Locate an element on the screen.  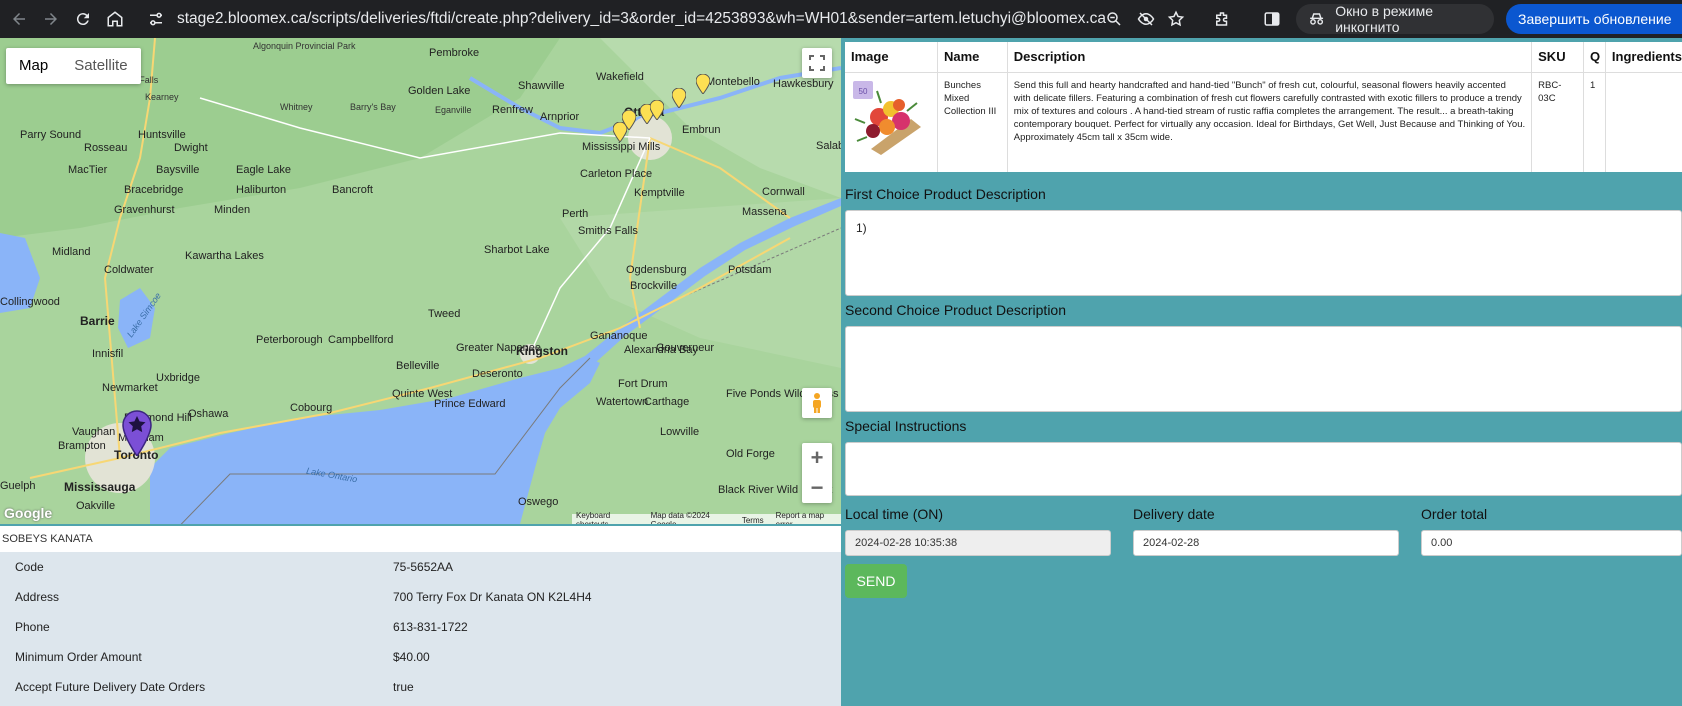
map-label: Hawkesbury is located at coordinates (803, 84).